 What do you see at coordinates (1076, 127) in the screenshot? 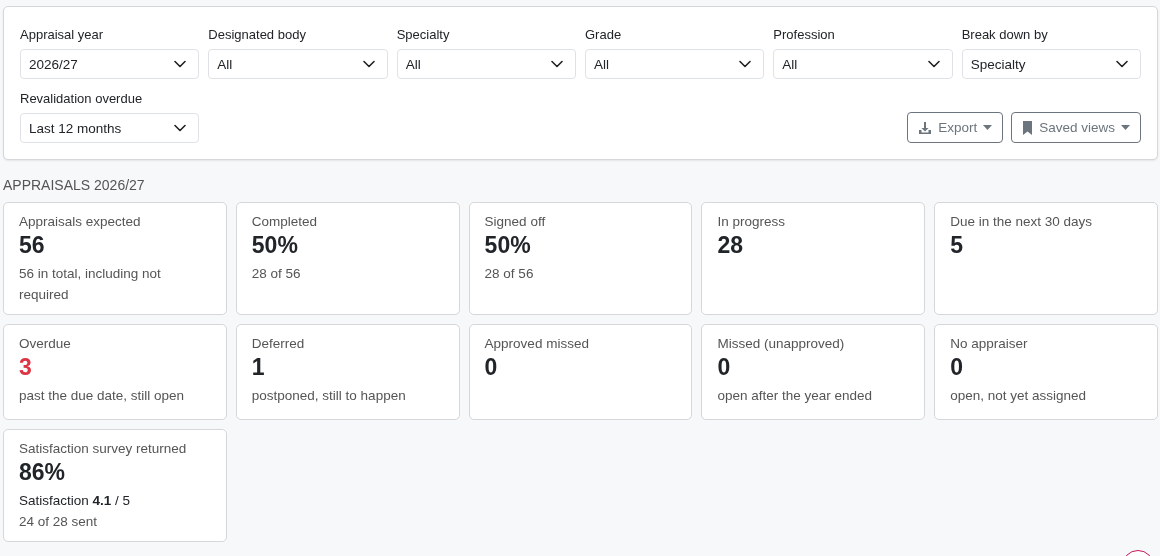
I see `dropdown-button: Saved views` at bounding box center [1076, 127].